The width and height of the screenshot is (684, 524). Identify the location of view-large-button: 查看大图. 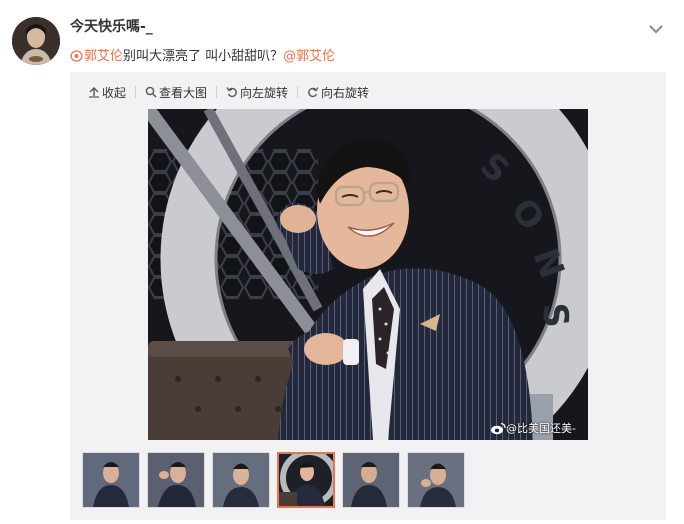
(176, 92).